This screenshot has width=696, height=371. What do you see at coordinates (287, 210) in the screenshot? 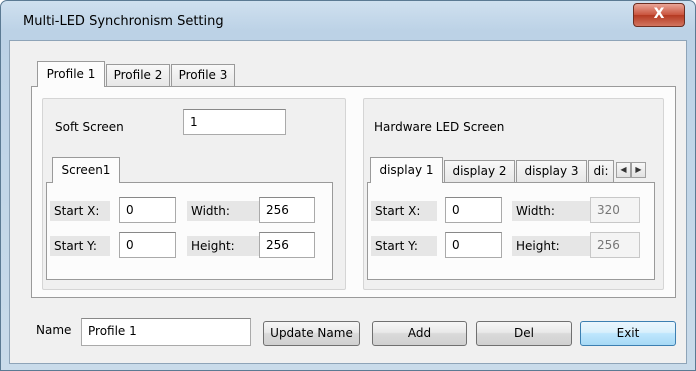
I see `soft-width-input: 256` at bounding box center [287, 210].